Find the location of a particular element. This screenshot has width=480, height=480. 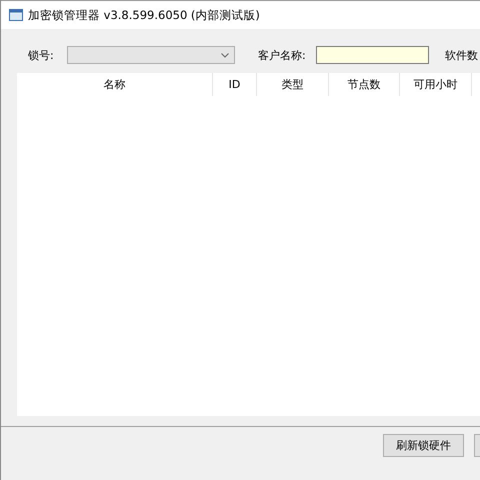

lock-label: 锁号: is located at coordinates (41, 55).